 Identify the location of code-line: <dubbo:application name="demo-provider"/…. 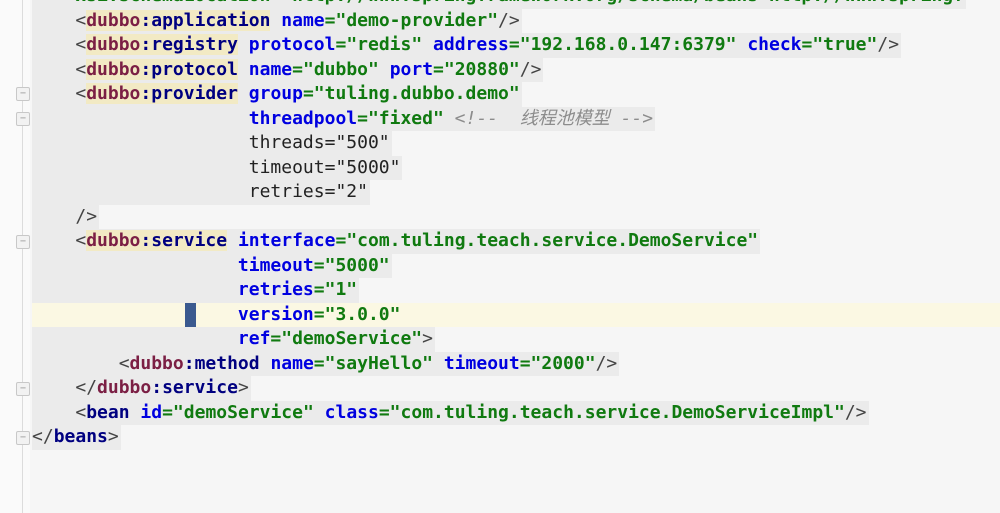
(516, 20).